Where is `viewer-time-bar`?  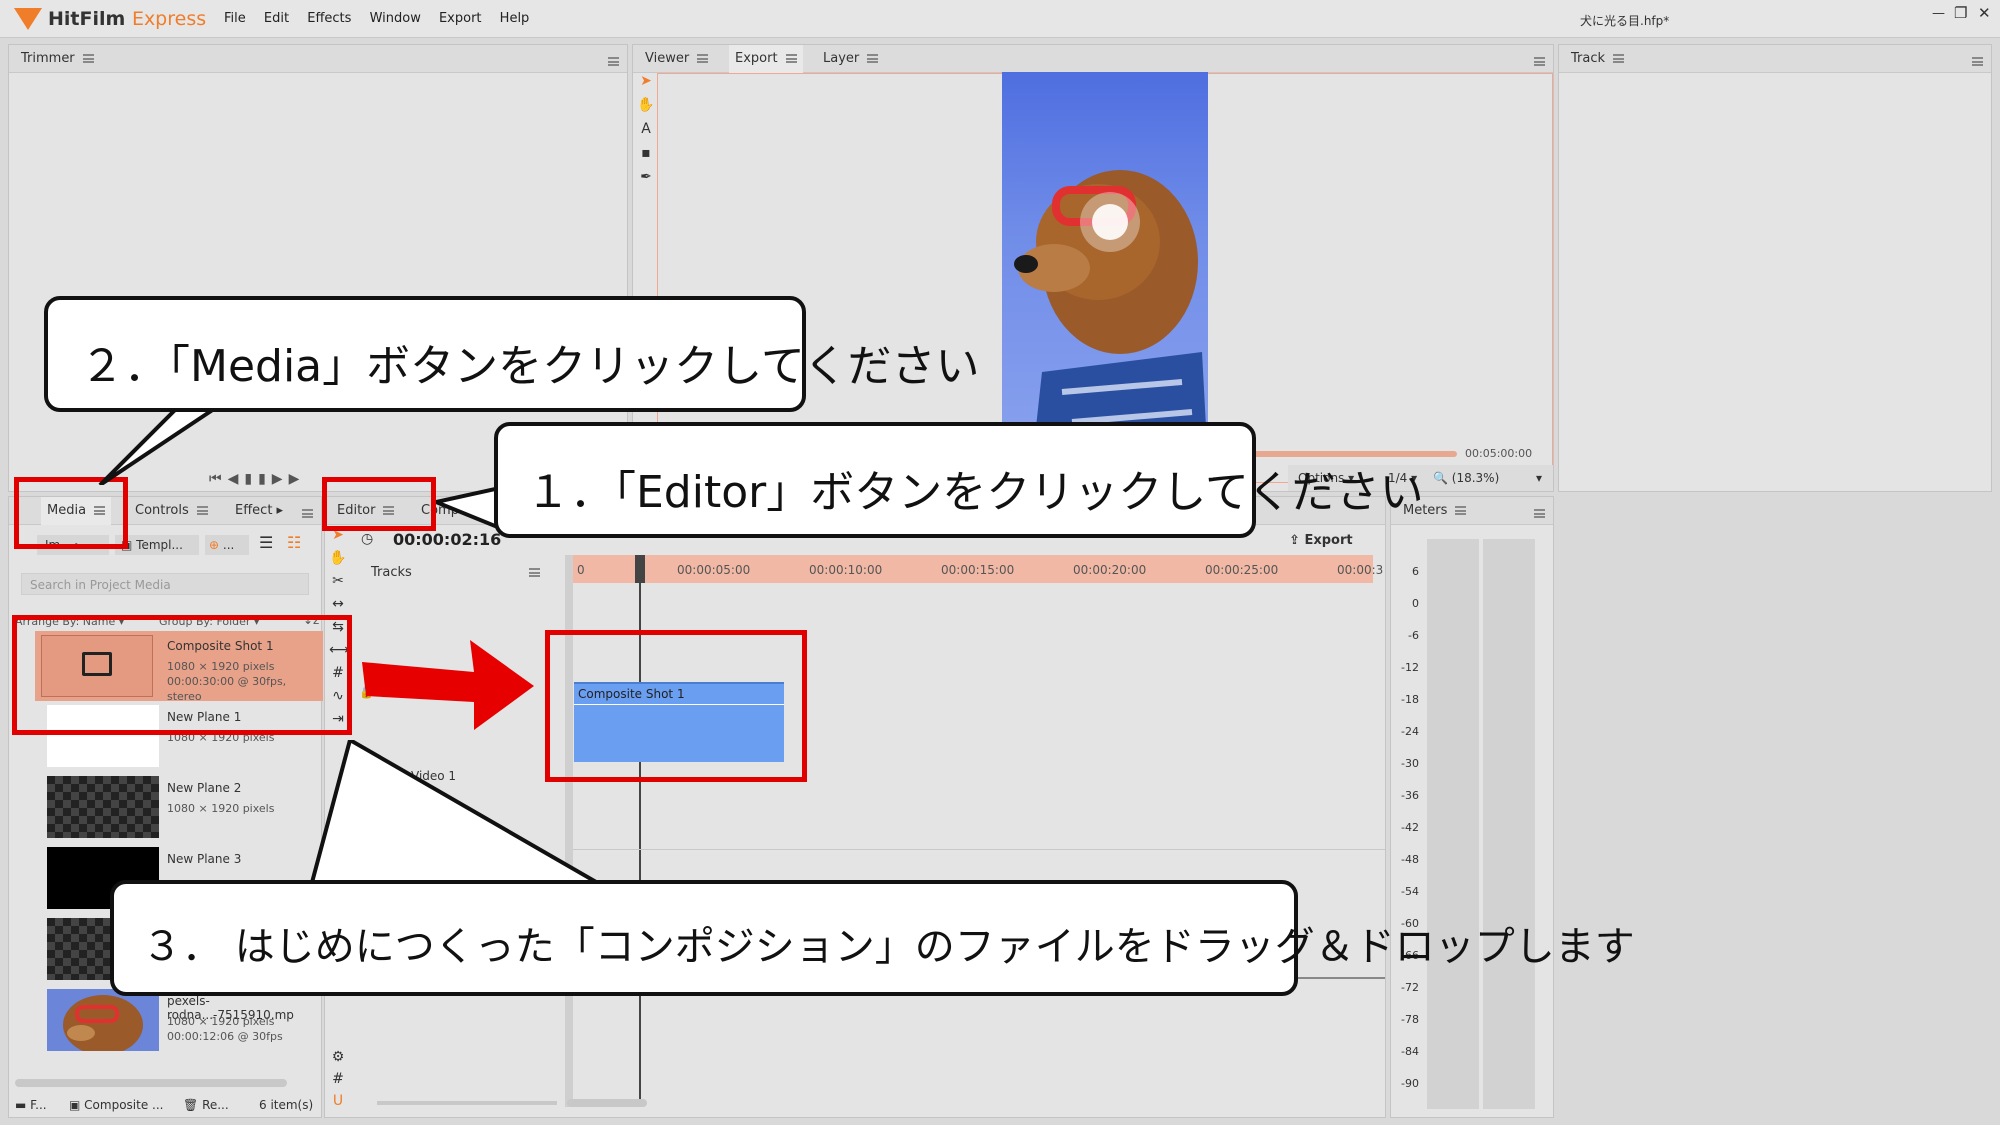 viewer-time-bar is located at coordinates (1353, 454).